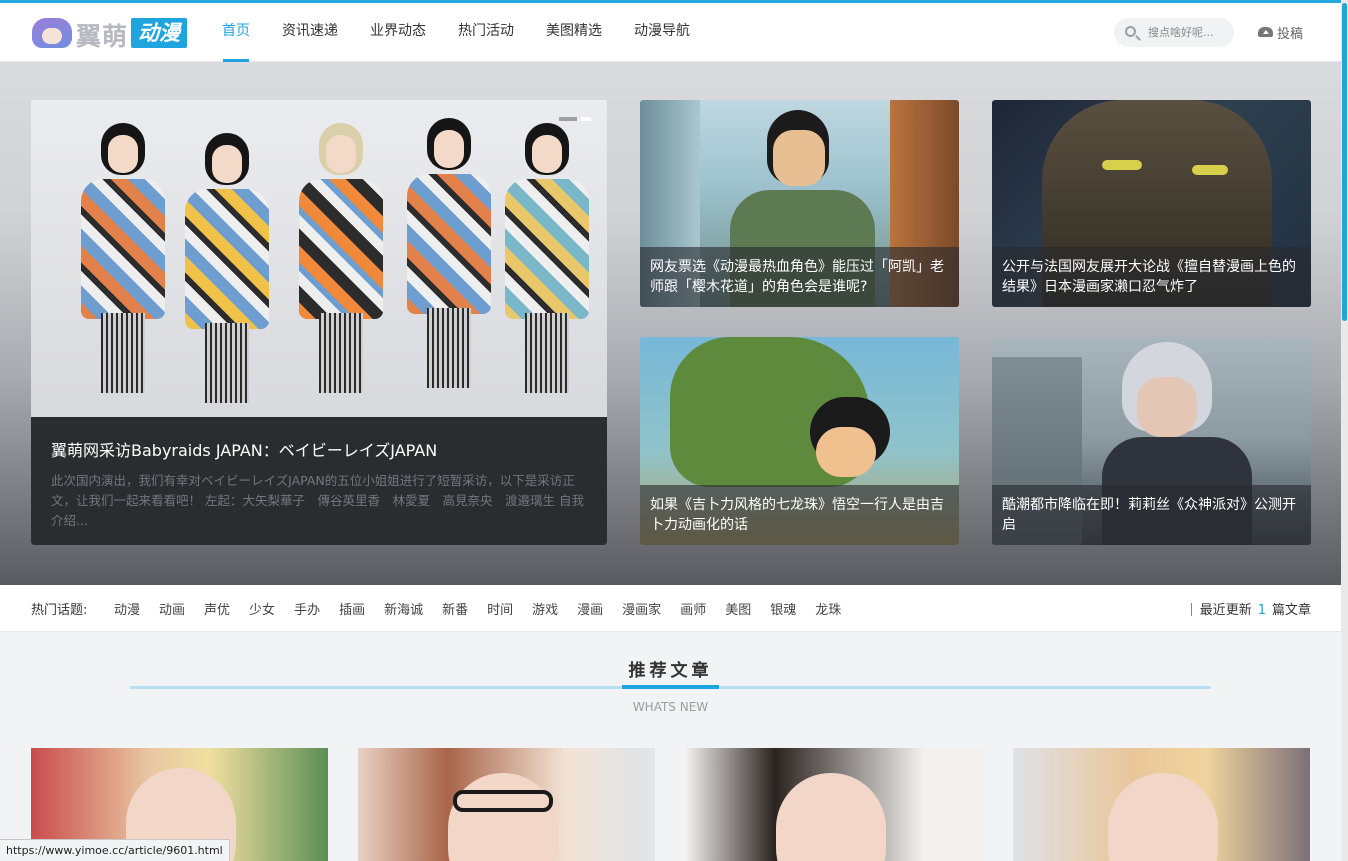 The height and width of the screenshot is (861, 1348). Describe the element at coordinates (319, 449) in the screenshot. I see `featured-title: 翼萌网采访Babyraids JAPAN：ベイビーレイズJAPAN` at that location.